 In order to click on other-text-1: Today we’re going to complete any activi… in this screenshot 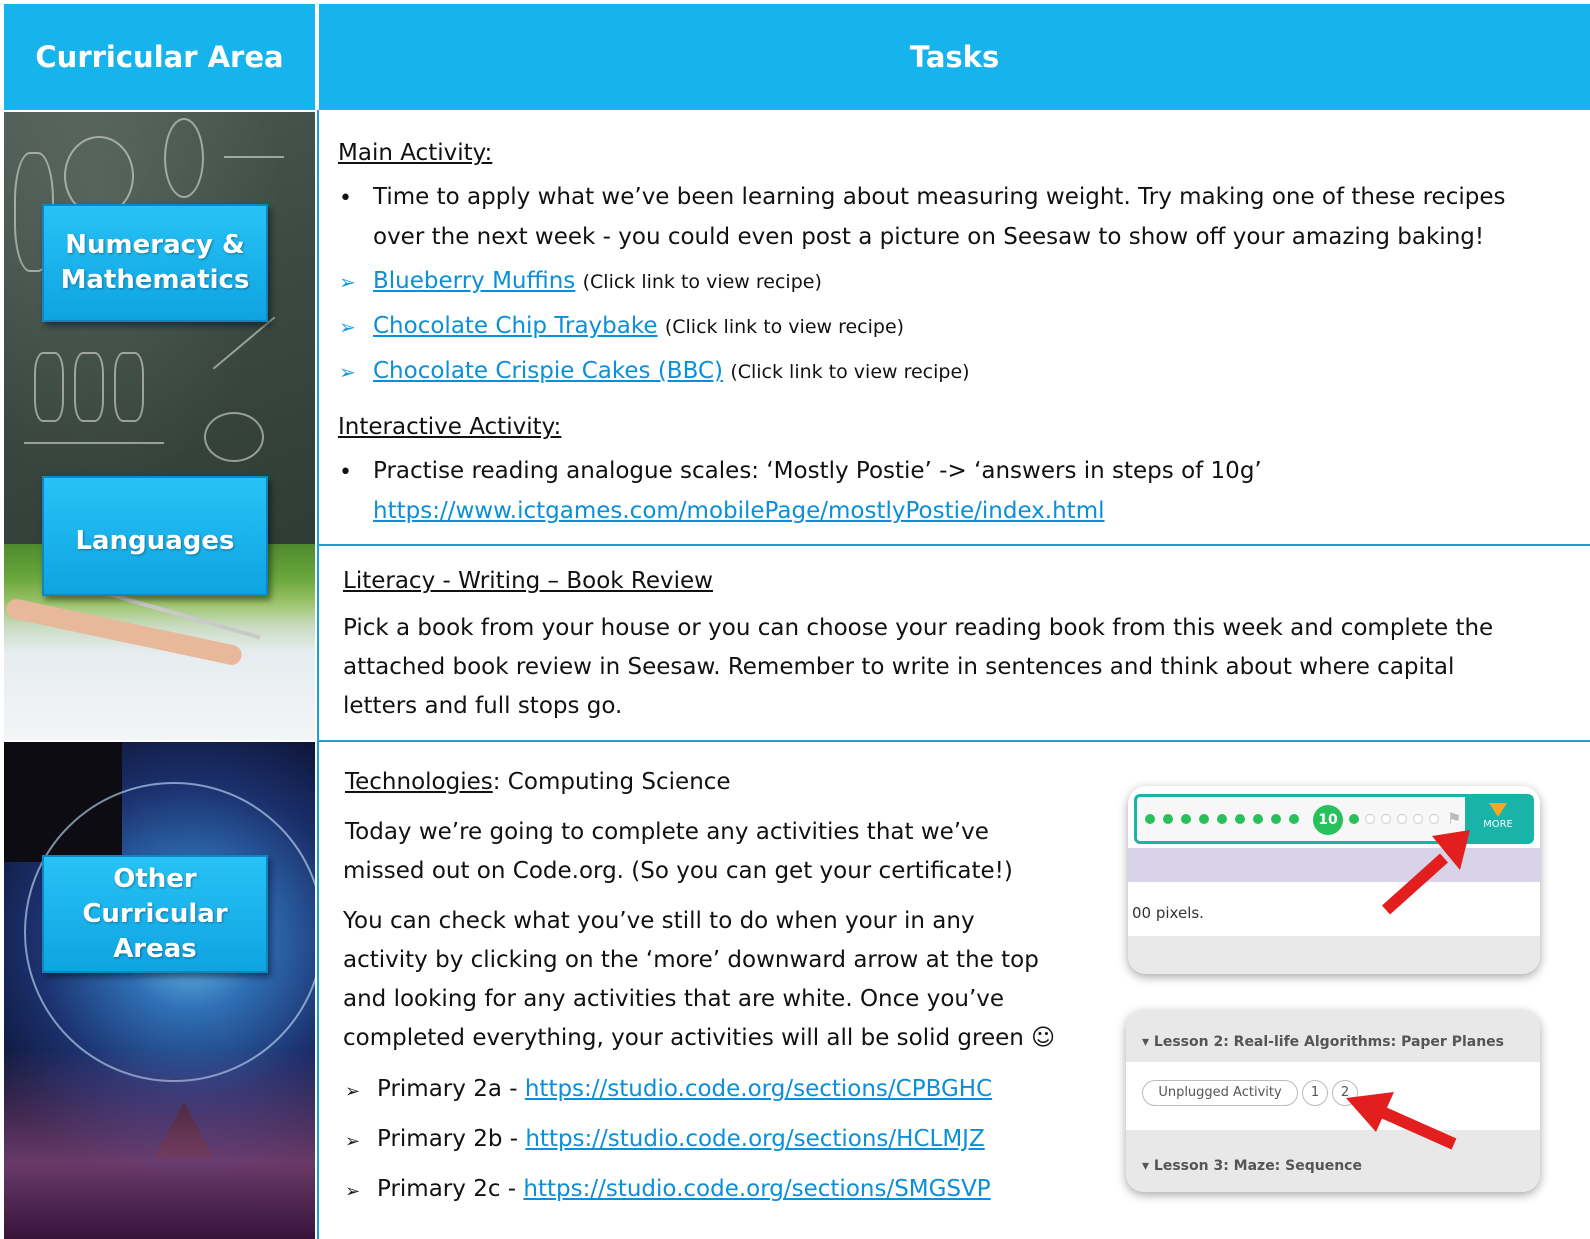, I will do `click(667, 832)`.